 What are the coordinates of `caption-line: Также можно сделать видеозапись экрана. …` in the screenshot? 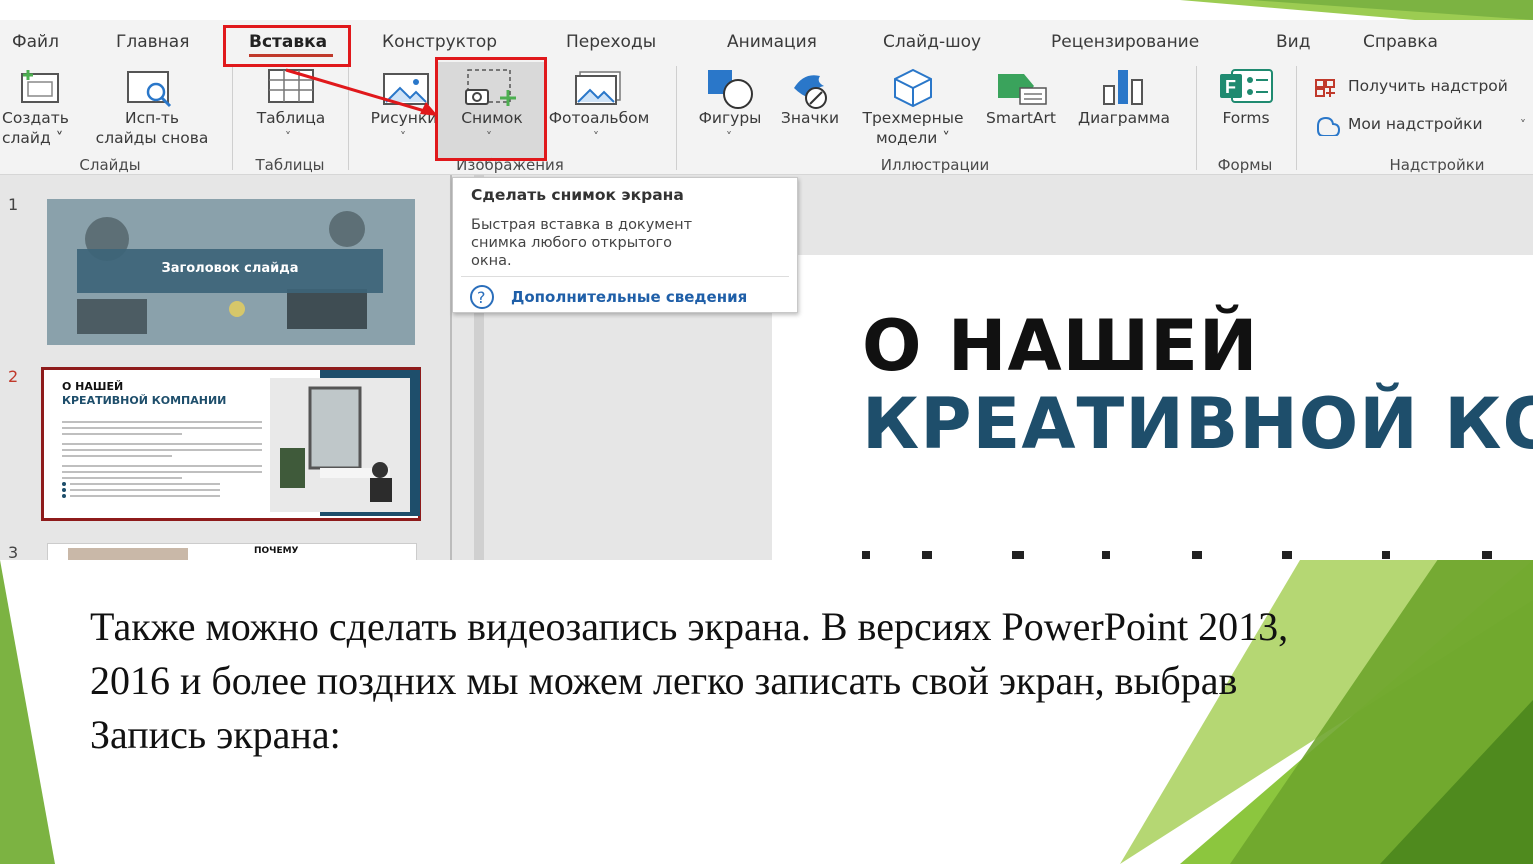 It's located at (689, 626).